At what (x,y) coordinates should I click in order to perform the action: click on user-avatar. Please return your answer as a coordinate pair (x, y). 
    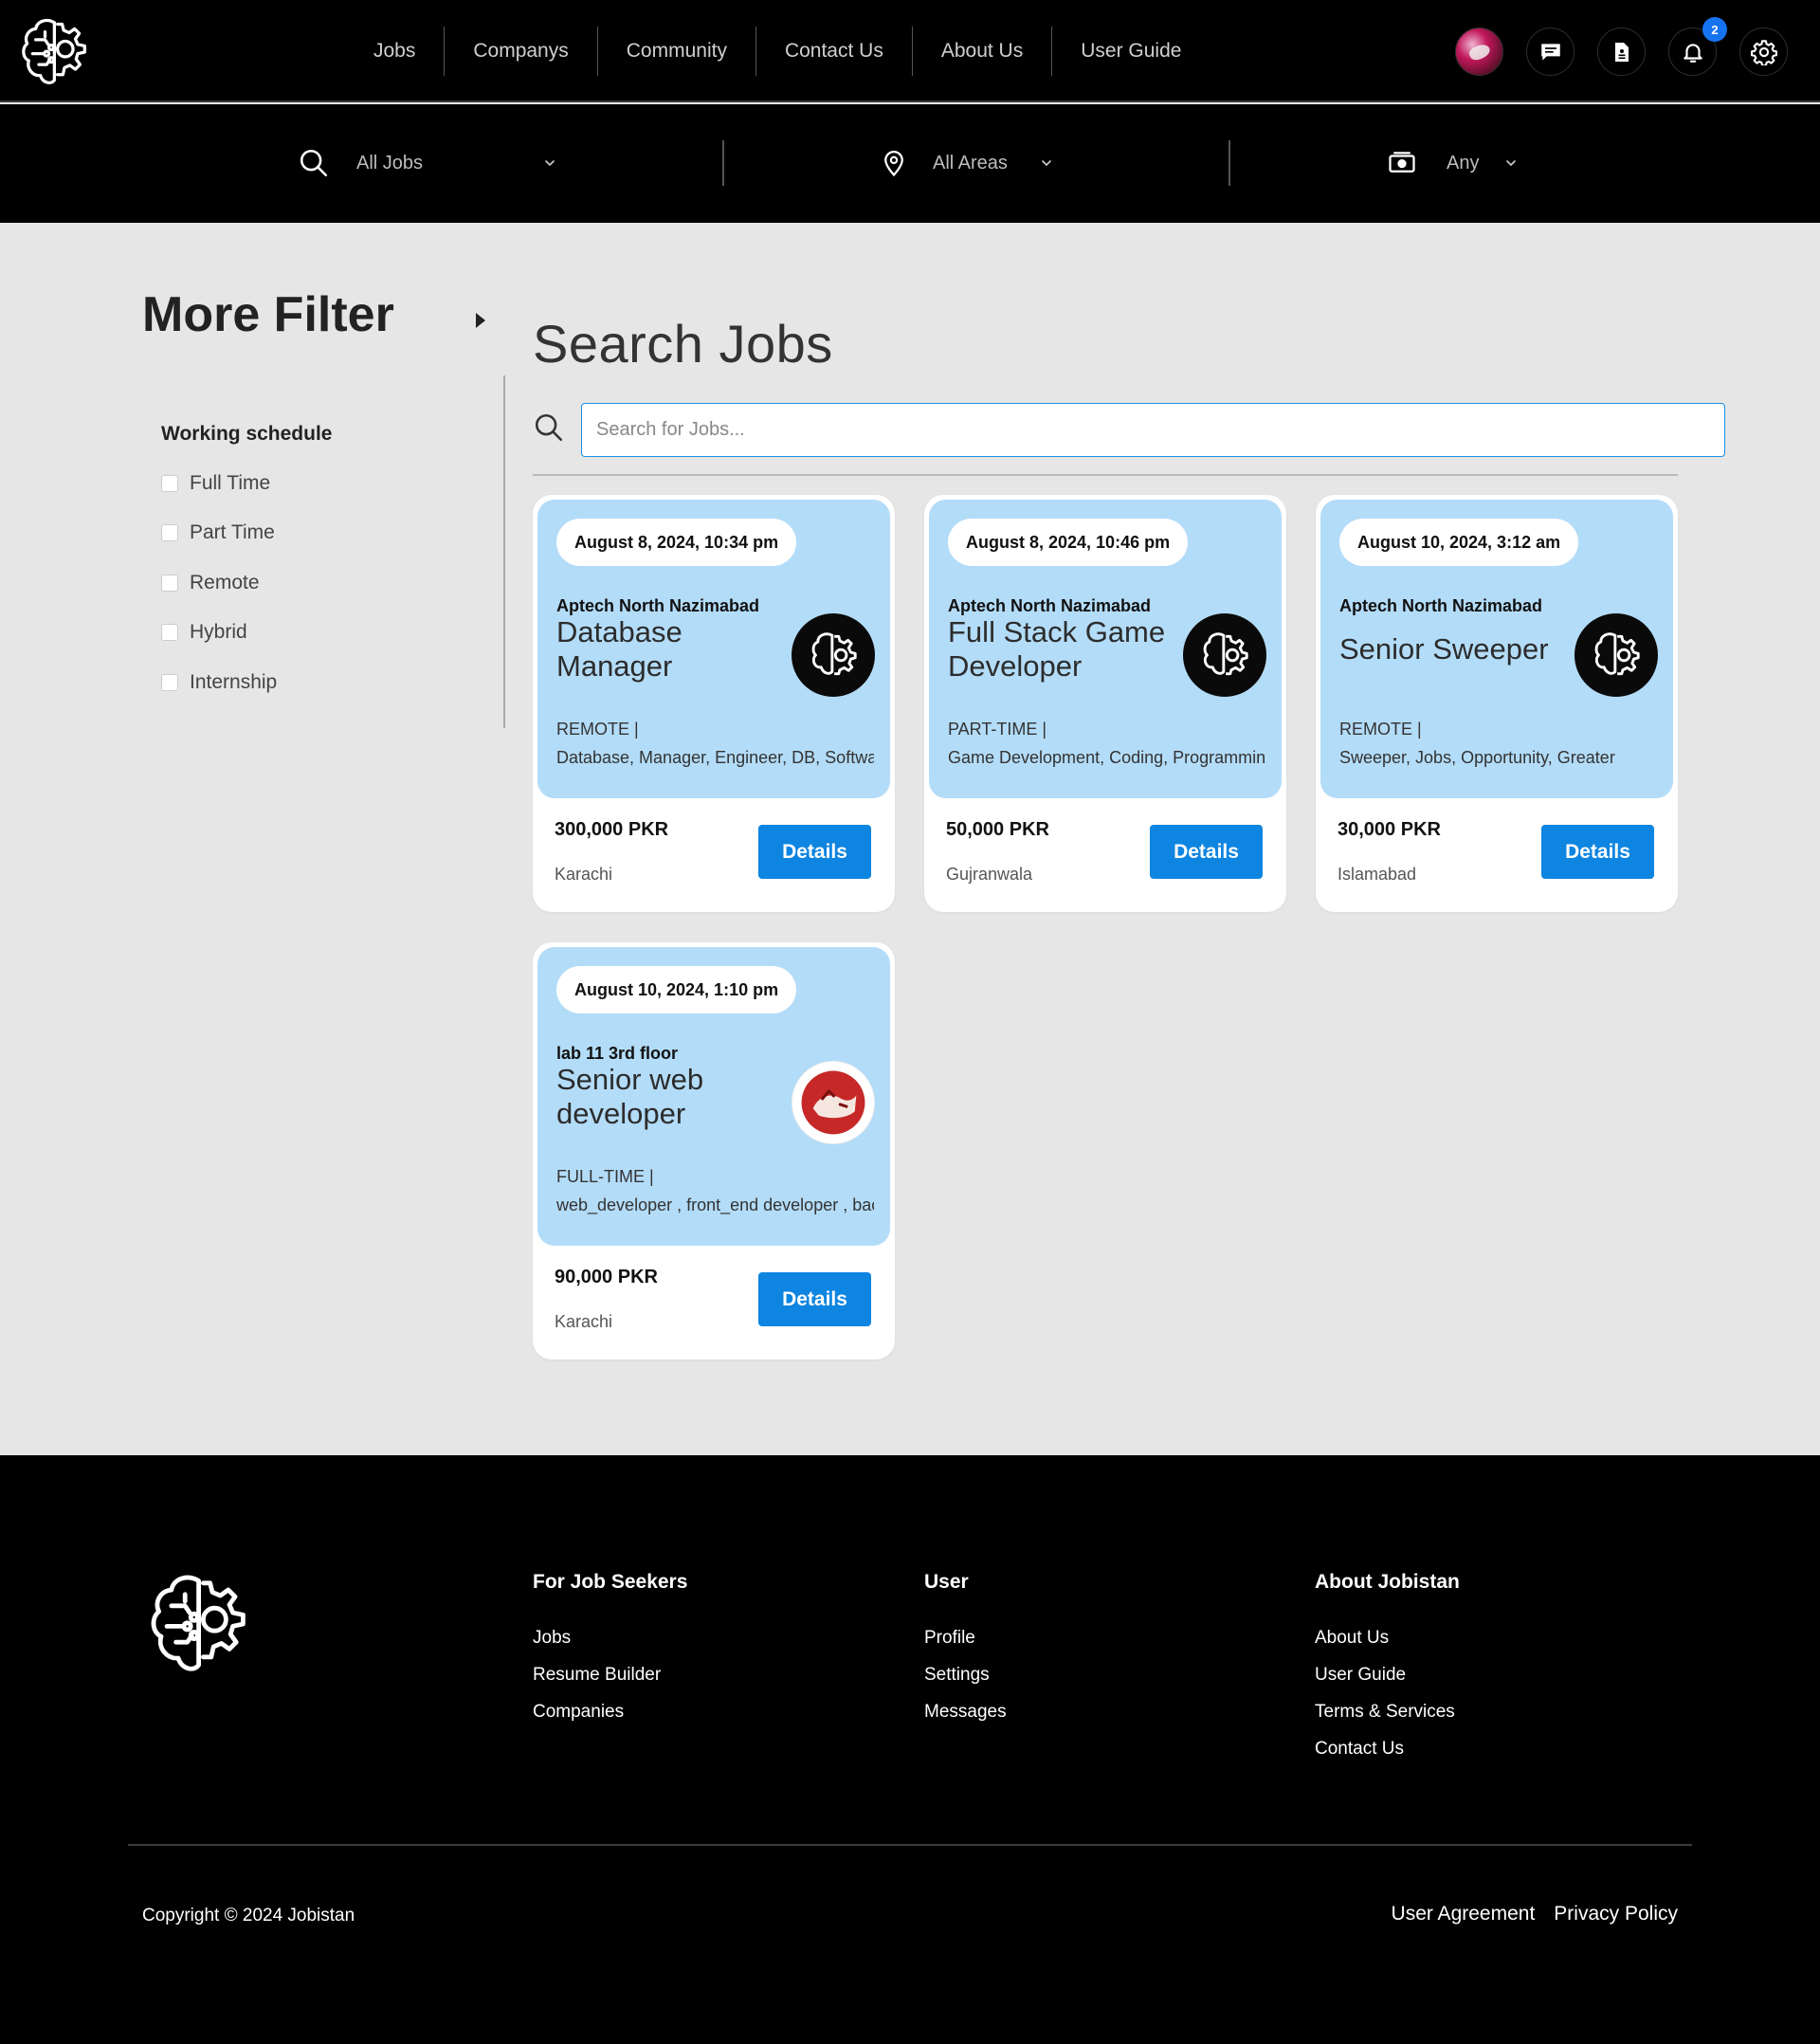
    Looking at the image, I should click on (1479, 51).